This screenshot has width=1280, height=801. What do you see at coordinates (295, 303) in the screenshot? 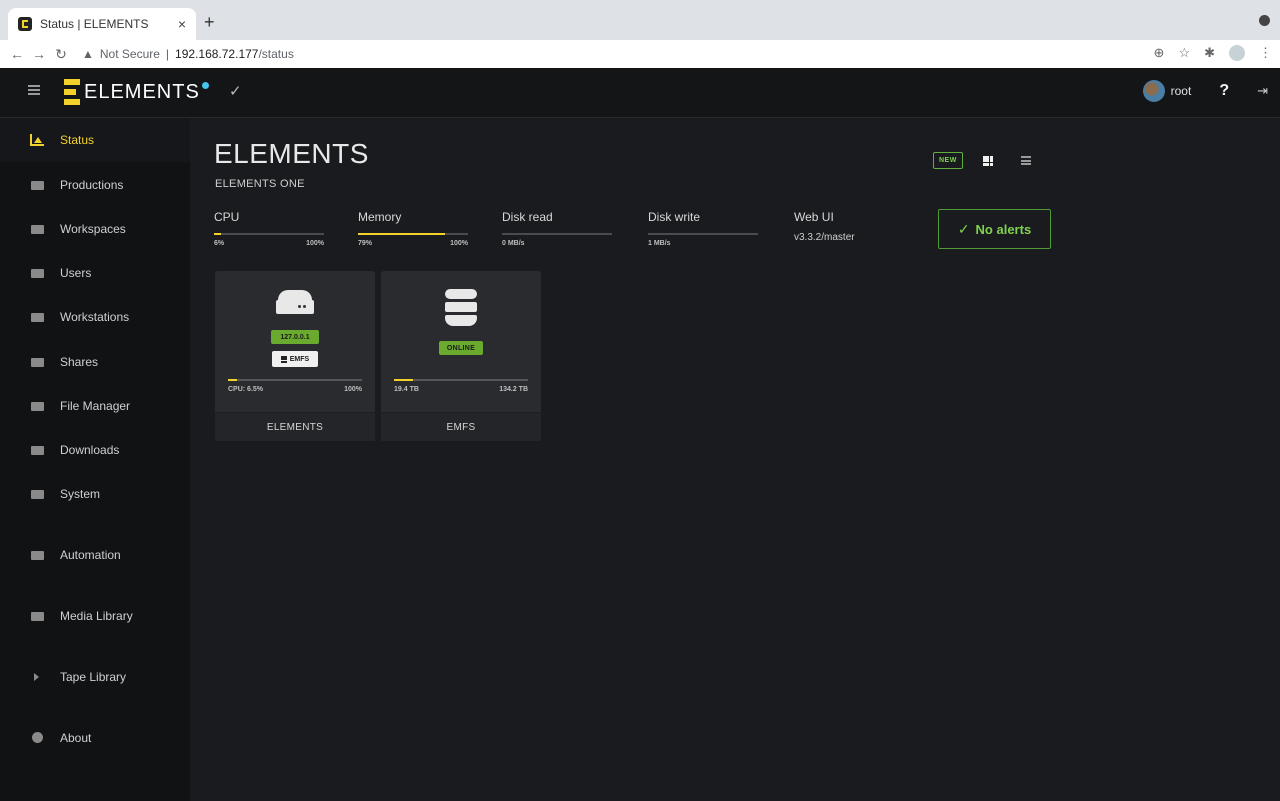
I see `server-icon` at bounding box center [295, 303].